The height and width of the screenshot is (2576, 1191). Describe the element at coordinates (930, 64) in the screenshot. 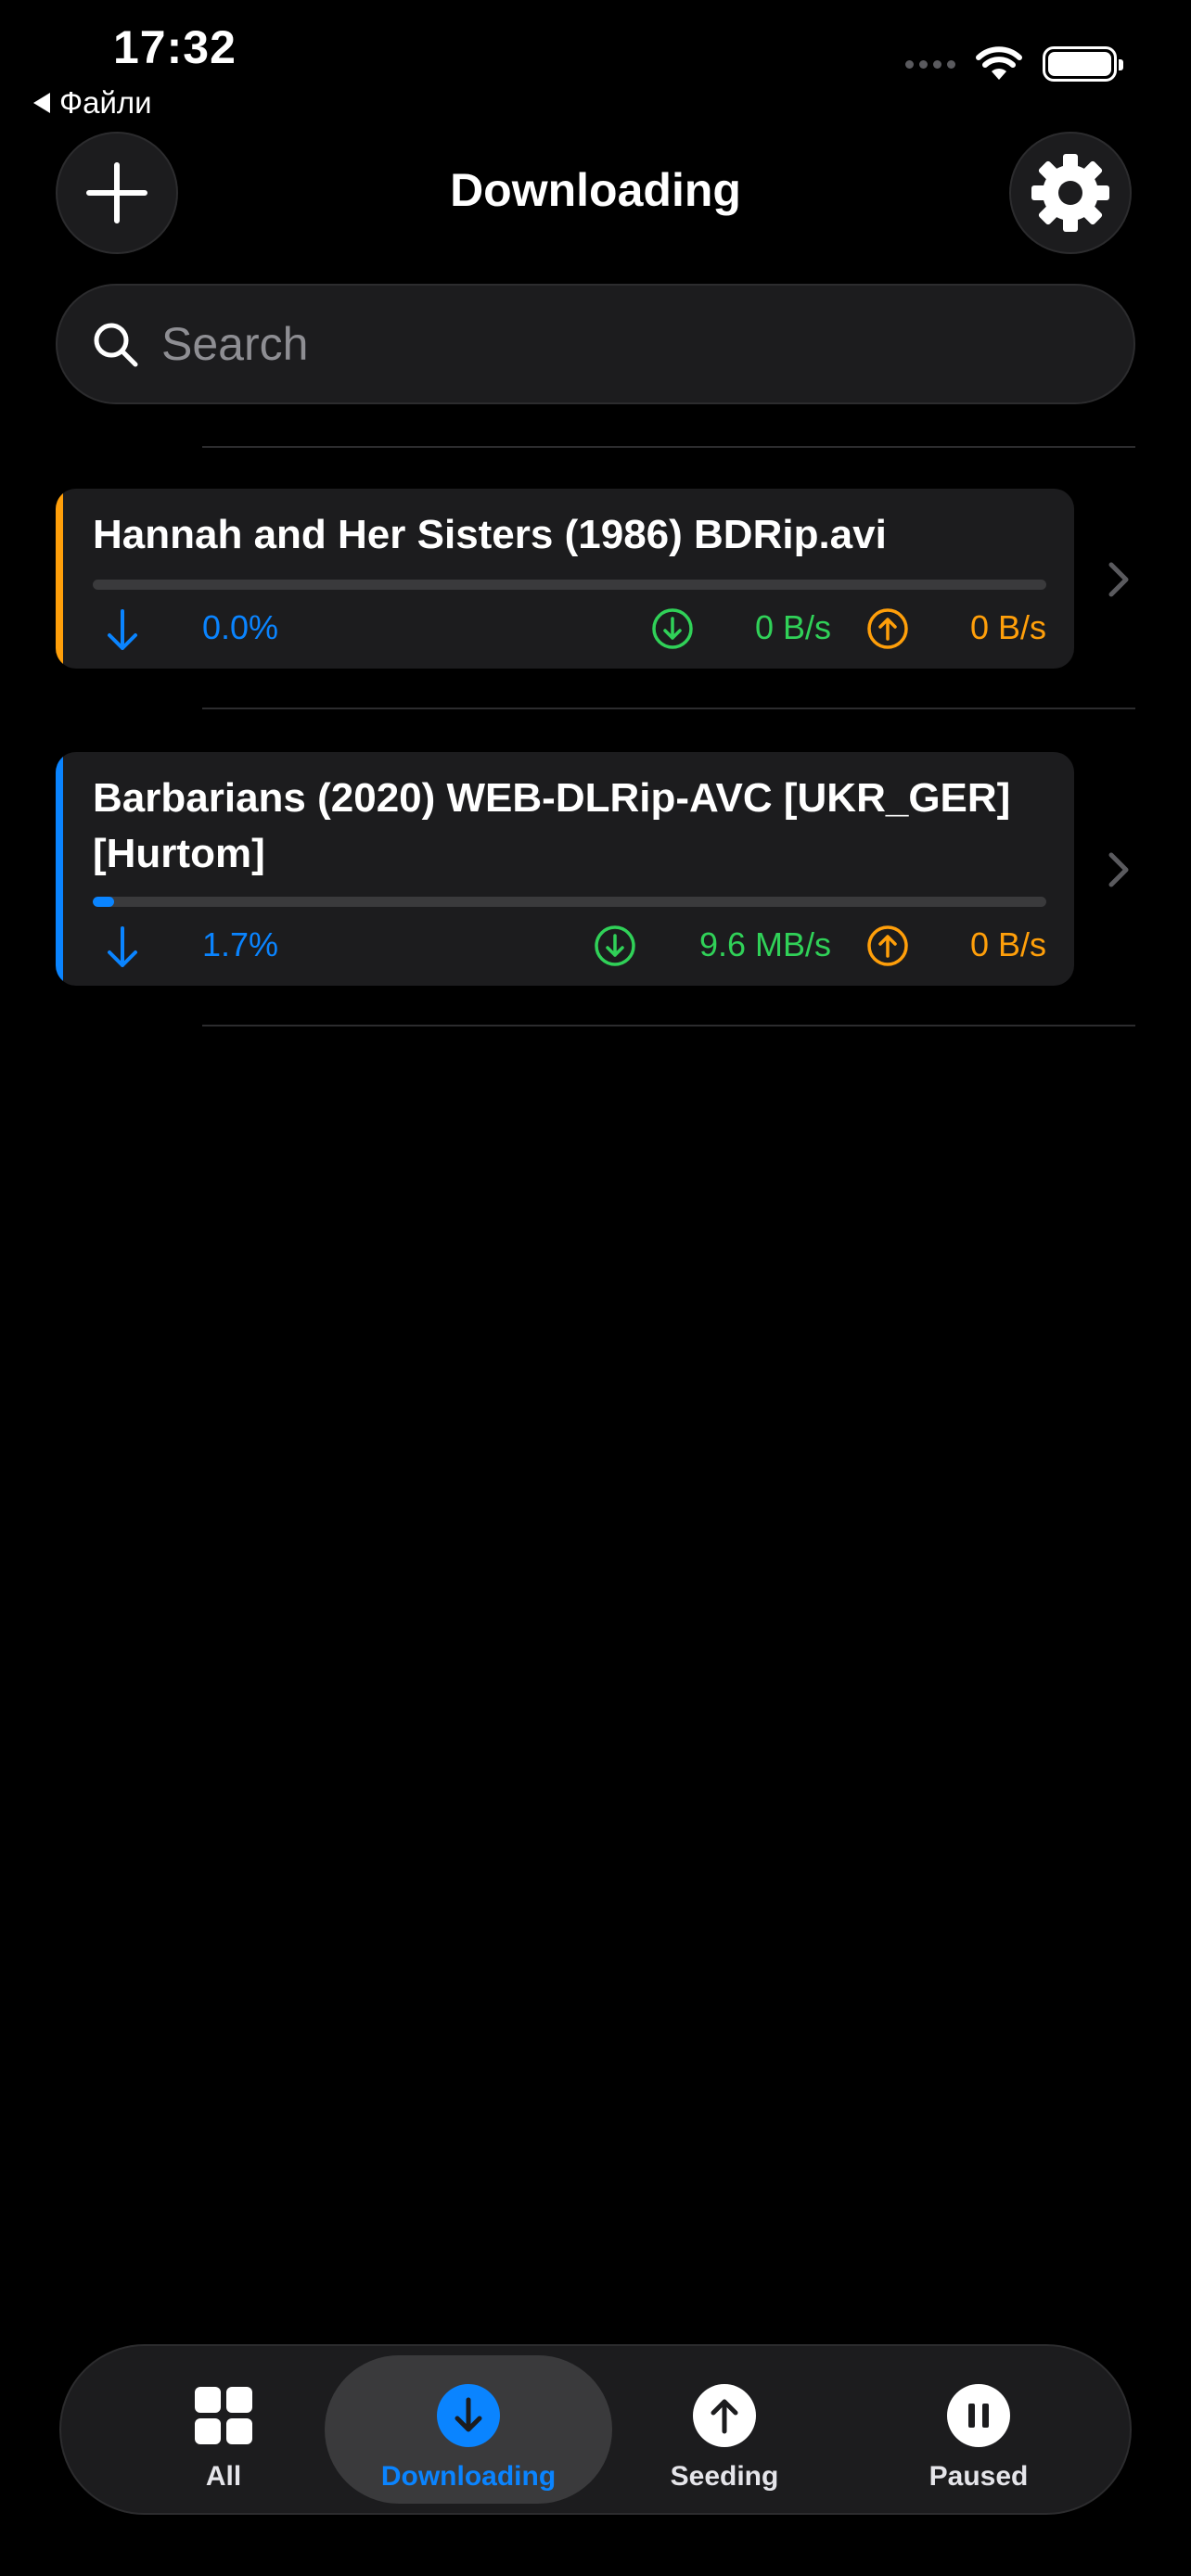

I see `cellular-signal-icon` at that location.